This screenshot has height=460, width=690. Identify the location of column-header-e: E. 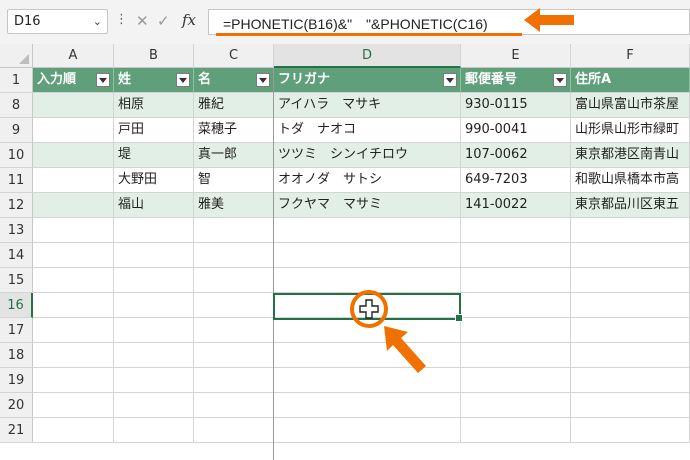
(516, 56).